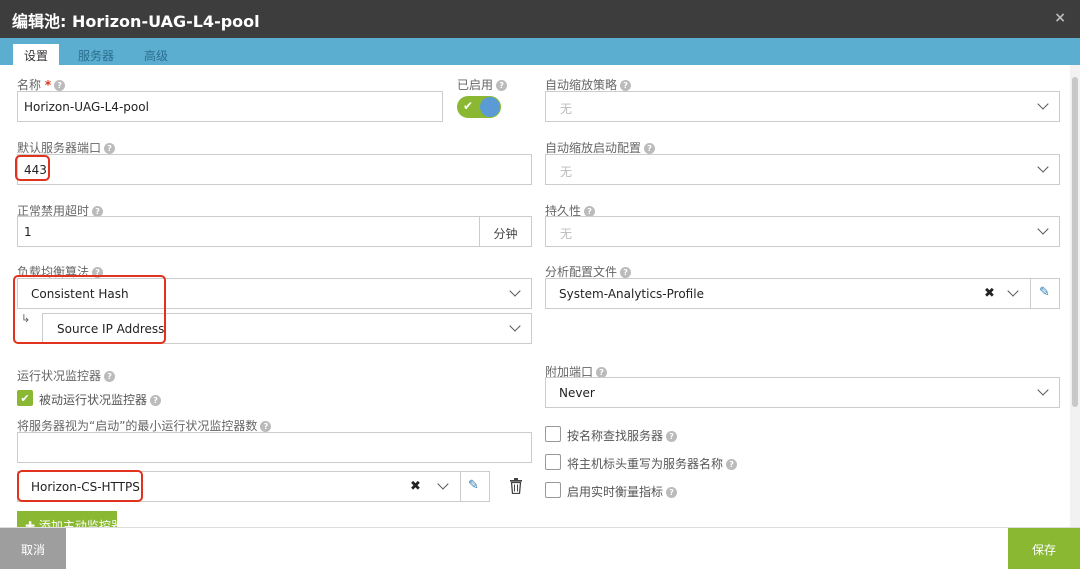 This screenshot has width=1080, height=569. What do you see at coordinates (802, 392) in the screenshot?
I see `append-port-select: Never` at bounding box center [802, 392].